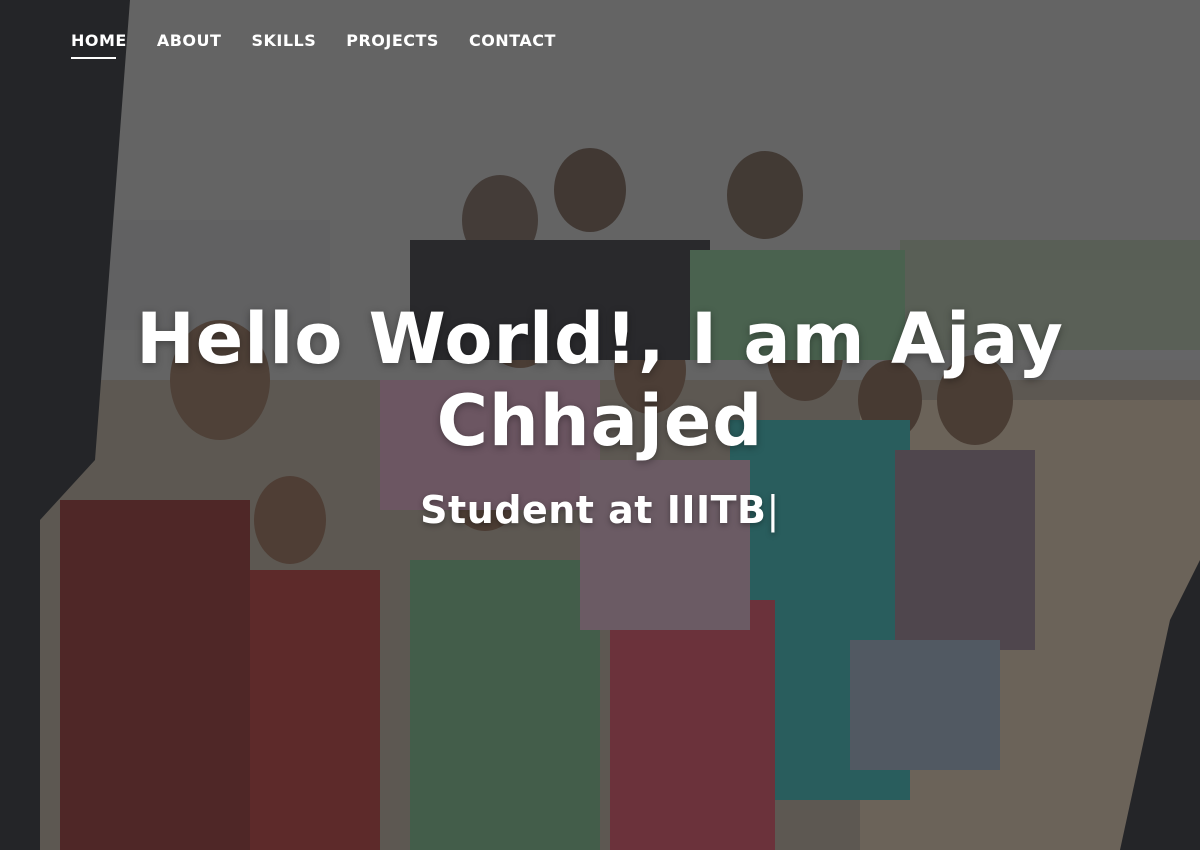  Describe the element at coordinates (600, 380) in the screenshot. I see `hero-title: Hello World!, I am Ajay Chhajed` at that location.